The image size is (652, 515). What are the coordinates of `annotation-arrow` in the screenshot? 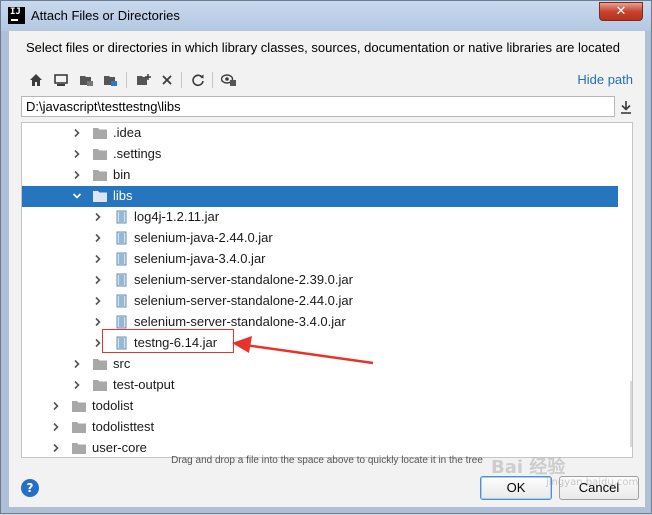 It's located at (303, 350).